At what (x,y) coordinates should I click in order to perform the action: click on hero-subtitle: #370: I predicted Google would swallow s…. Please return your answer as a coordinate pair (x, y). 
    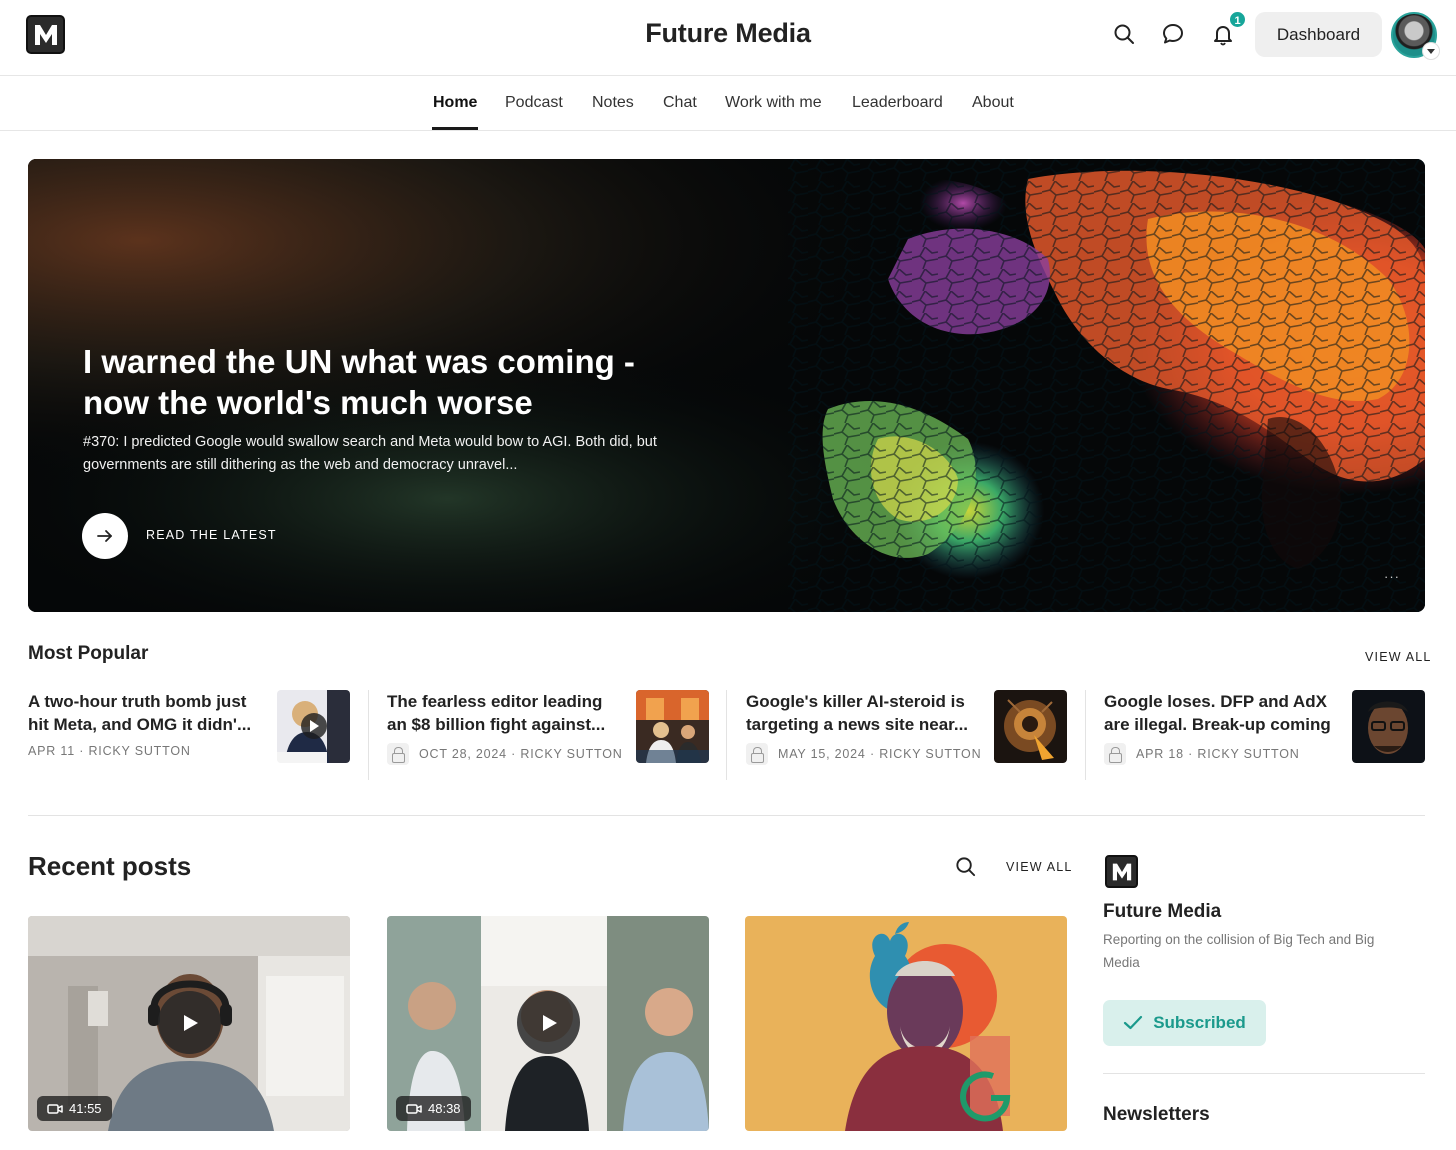
    Looking at the image, I should click on (370, 453).